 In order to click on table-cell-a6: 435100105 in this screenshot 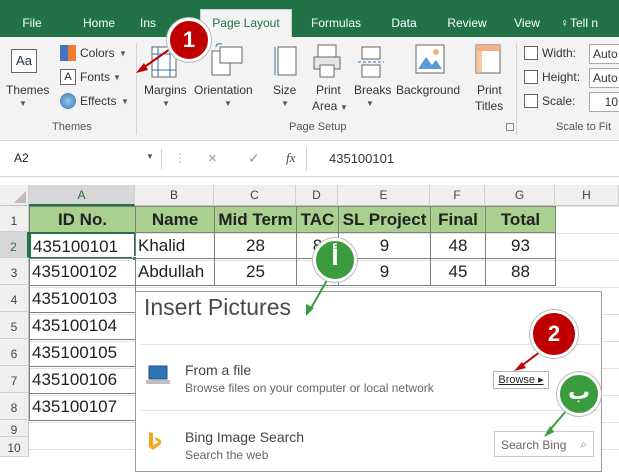, I will do `click(82, 353)`.